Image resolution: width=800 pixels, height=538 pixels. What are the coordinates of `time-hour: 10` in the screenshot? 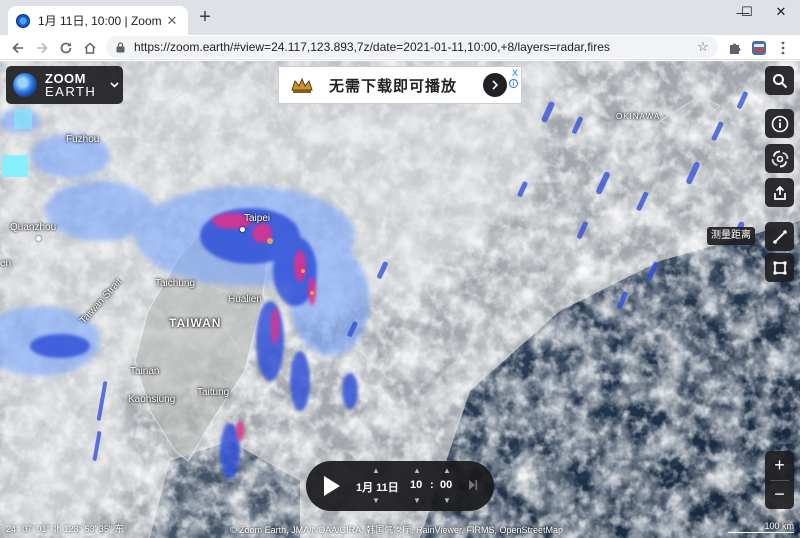 It's located at (416, 485).